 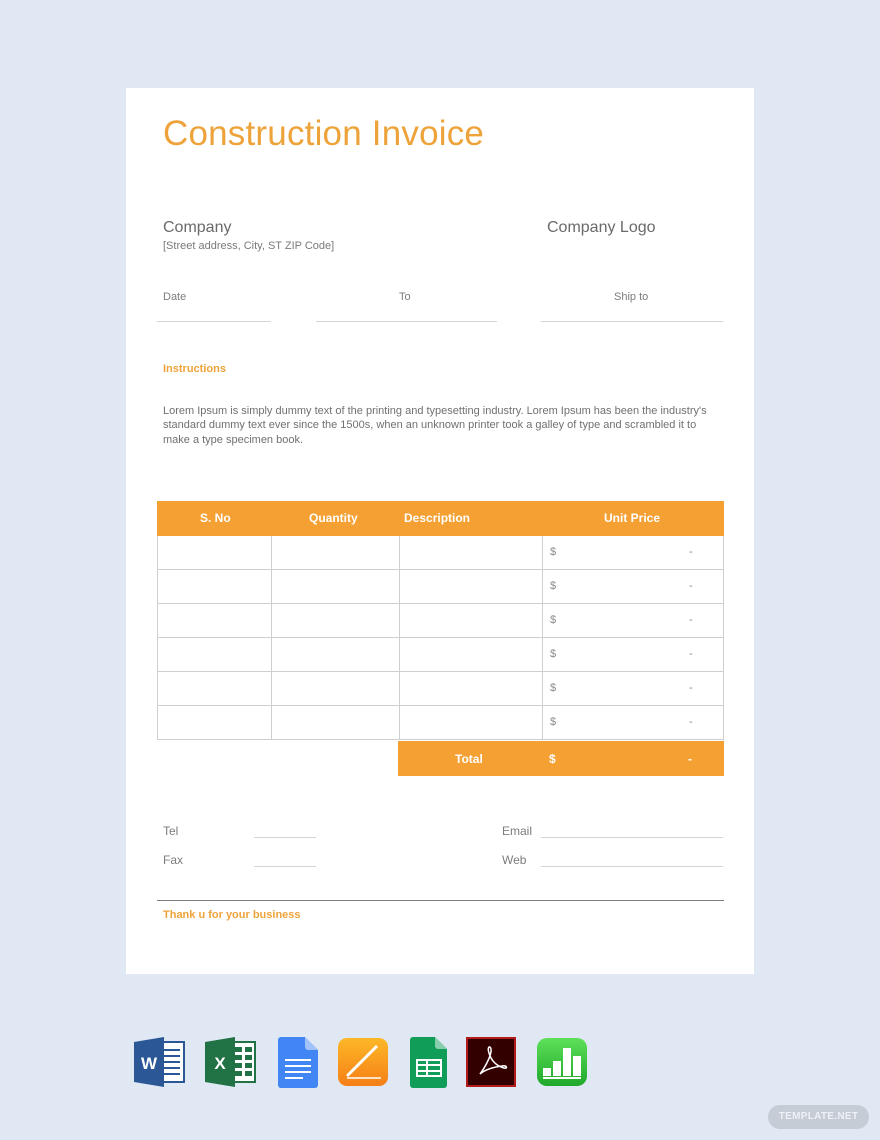 What do you see at coordinates (632, 837) in the screenshot?
I see `email-field` at bounding box center [632, 837].